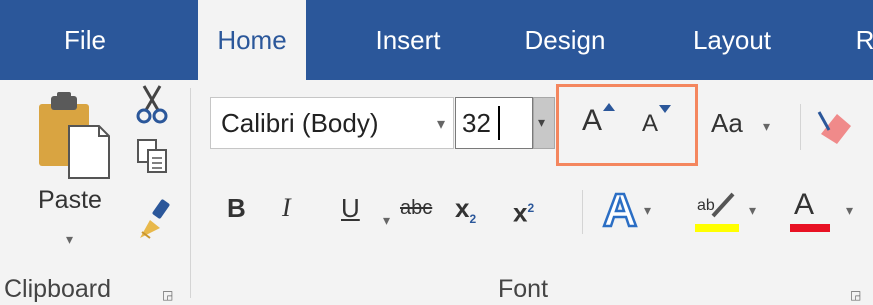  I want to click on clipboard-group-label: Clipboard, so click(58, 289).